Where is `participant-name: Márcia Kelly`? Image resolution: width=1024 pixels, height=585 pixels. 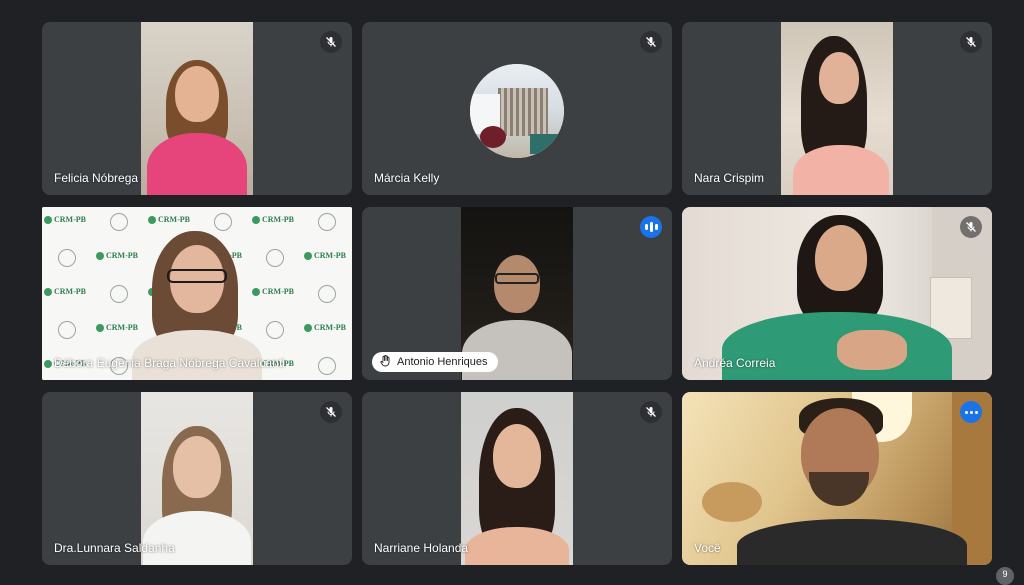 participant-name: Márcia Kelly is located at coordinates (407, 178).